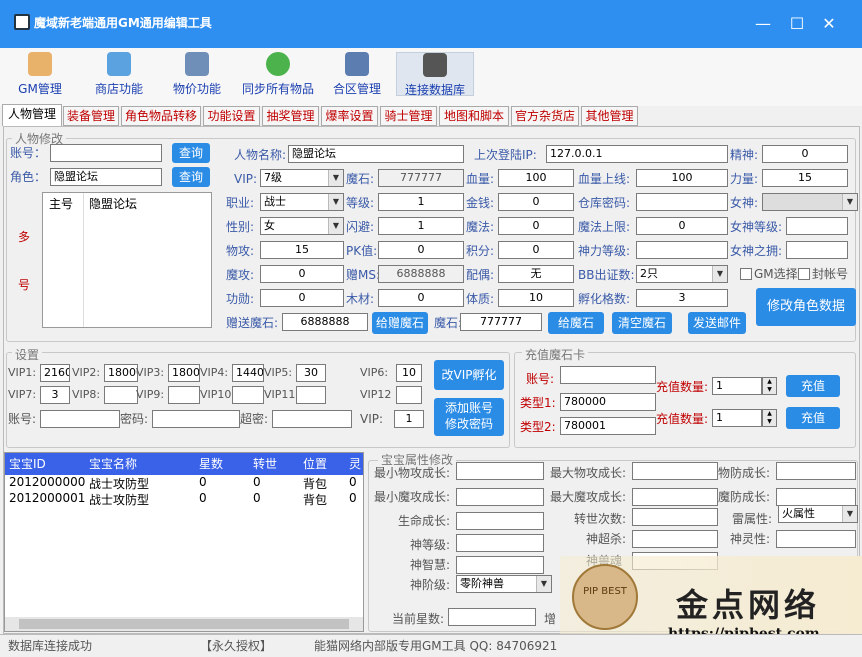 This screenshot has width=862, height=657. I want to click on goddess-hug-input, so click(817, 250).